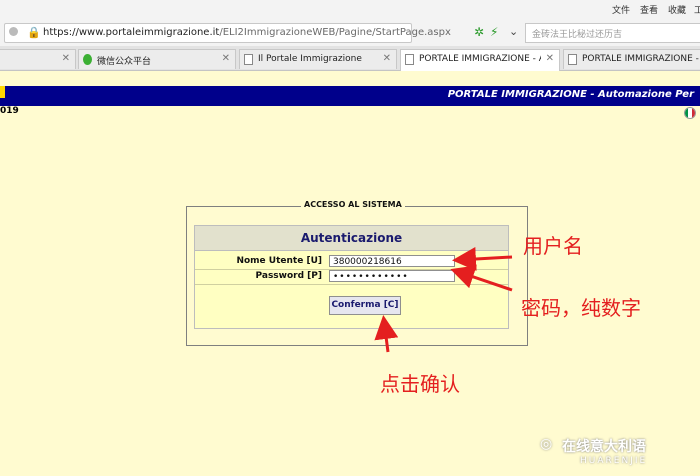  What do you see at coordinates (614, 461) in the screenshot?
I see `watermark-subtext: HUARENJIE` at bounding box center [614, 461].